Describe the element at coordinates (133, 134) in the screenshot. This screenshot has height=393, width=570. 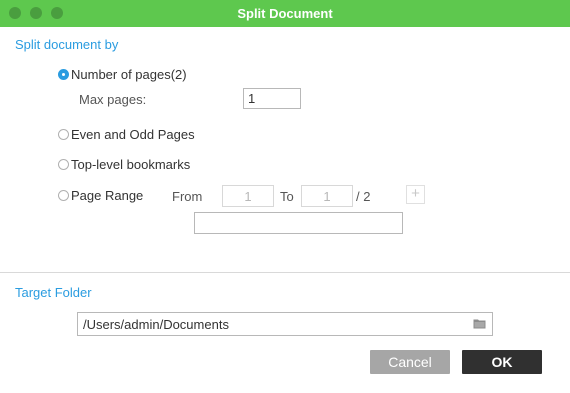
I see `option-even-odd-label: Even and Odd Pages` at that location.